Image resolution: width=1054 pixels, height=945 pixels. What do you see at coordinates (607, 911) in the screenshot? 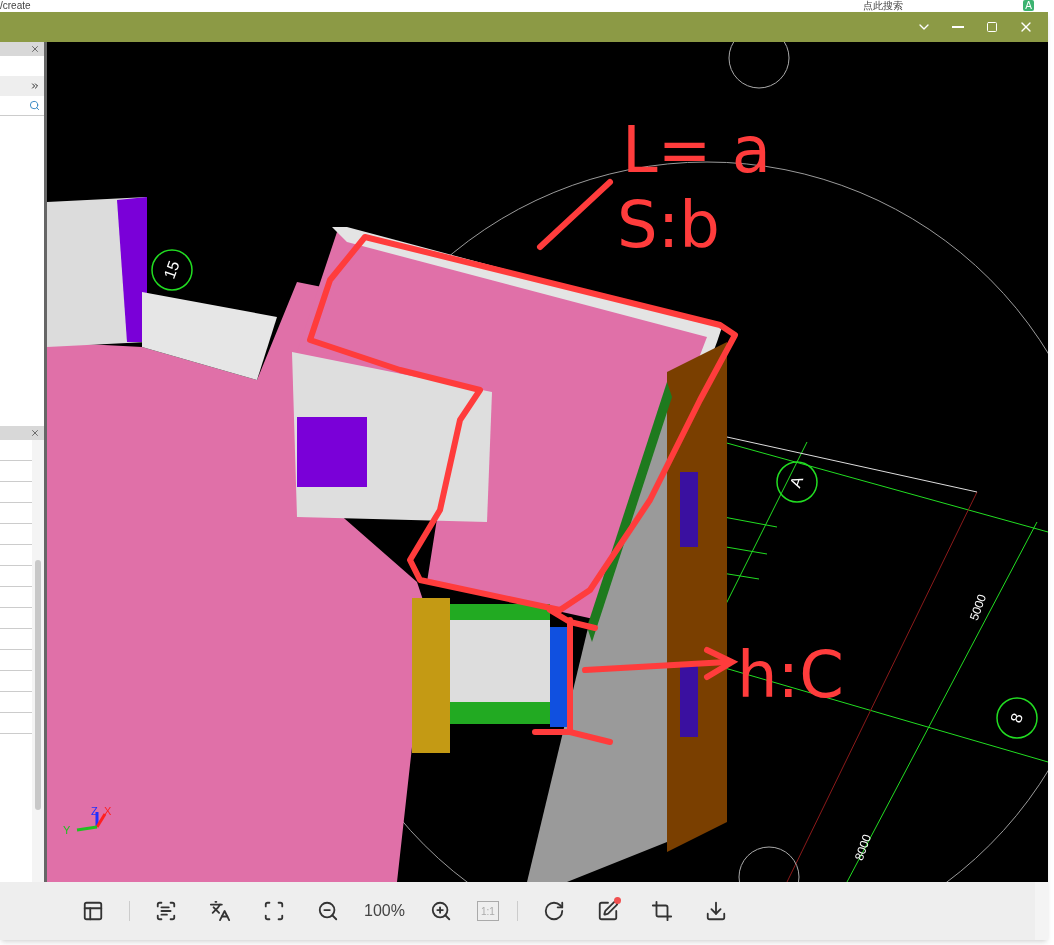
I see `edit-icon` at bounding box center [607, 911].